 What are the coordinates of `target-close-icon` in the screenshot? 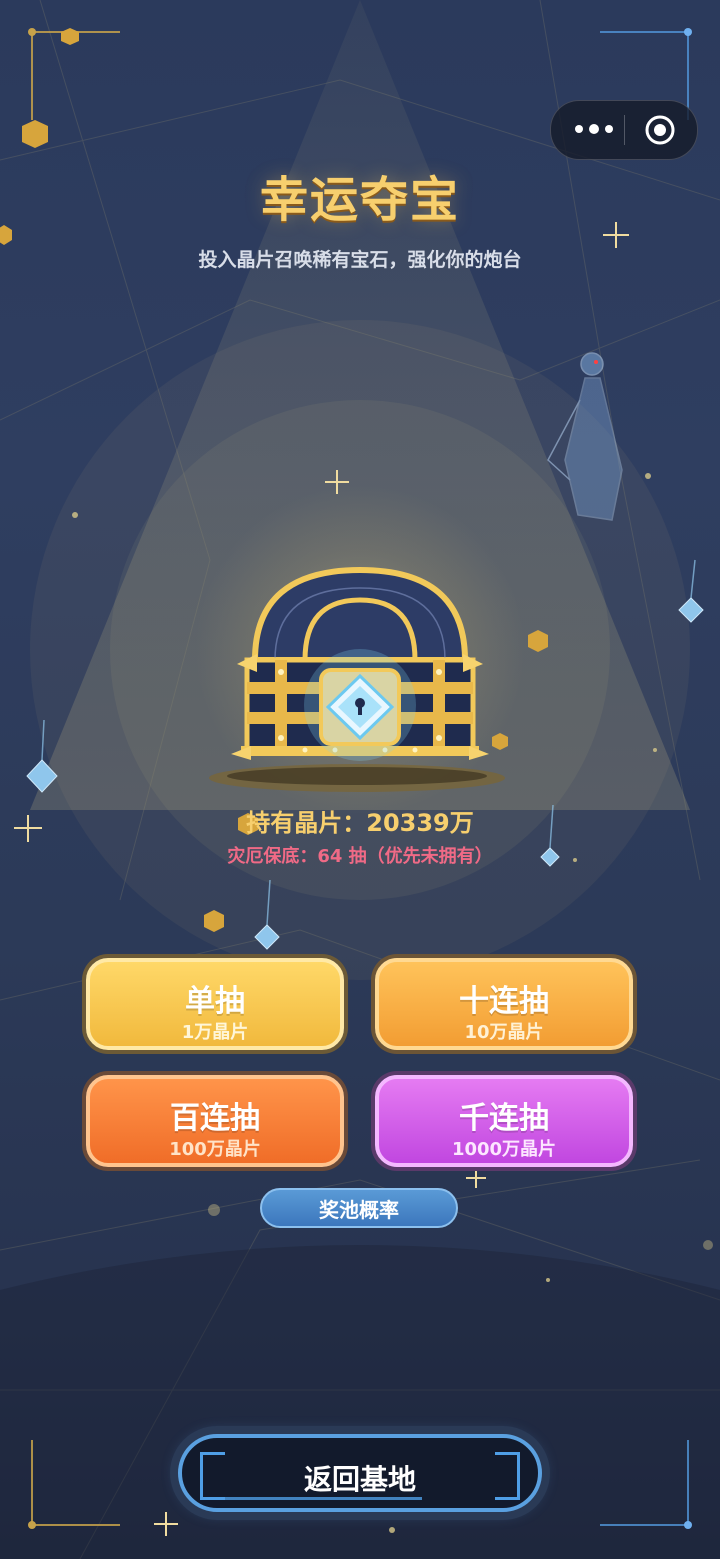 It's located at (660, 130).